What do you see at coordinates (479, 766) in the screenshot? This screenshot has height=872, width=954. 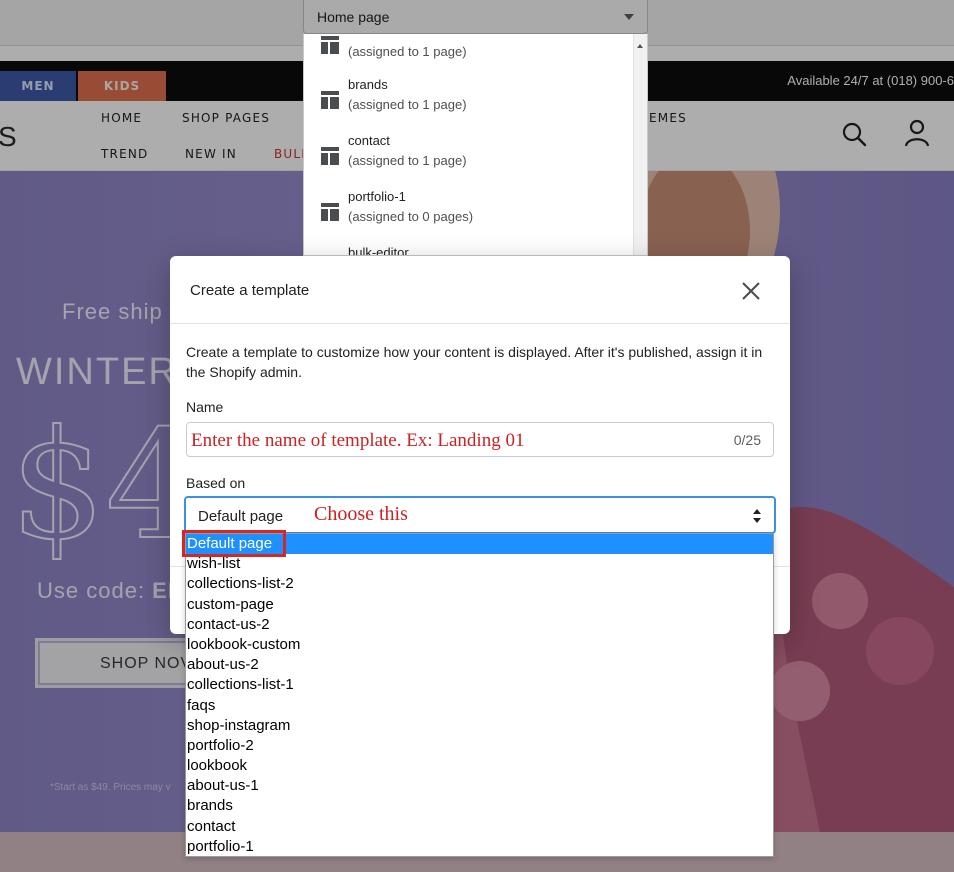 I see `option-lookbook: lookbook` at bounding box center [479, 766].